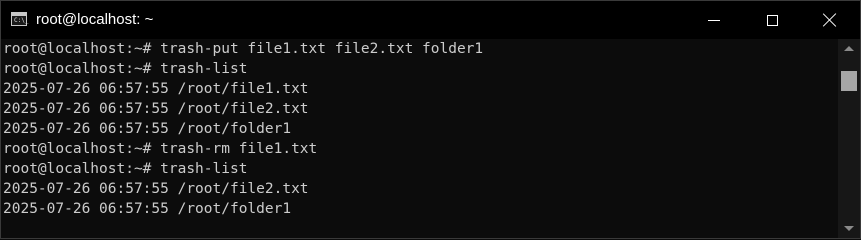 This screenshot has height=240, width=861. I want to click on scroll-down-icon, so click(849, 228).